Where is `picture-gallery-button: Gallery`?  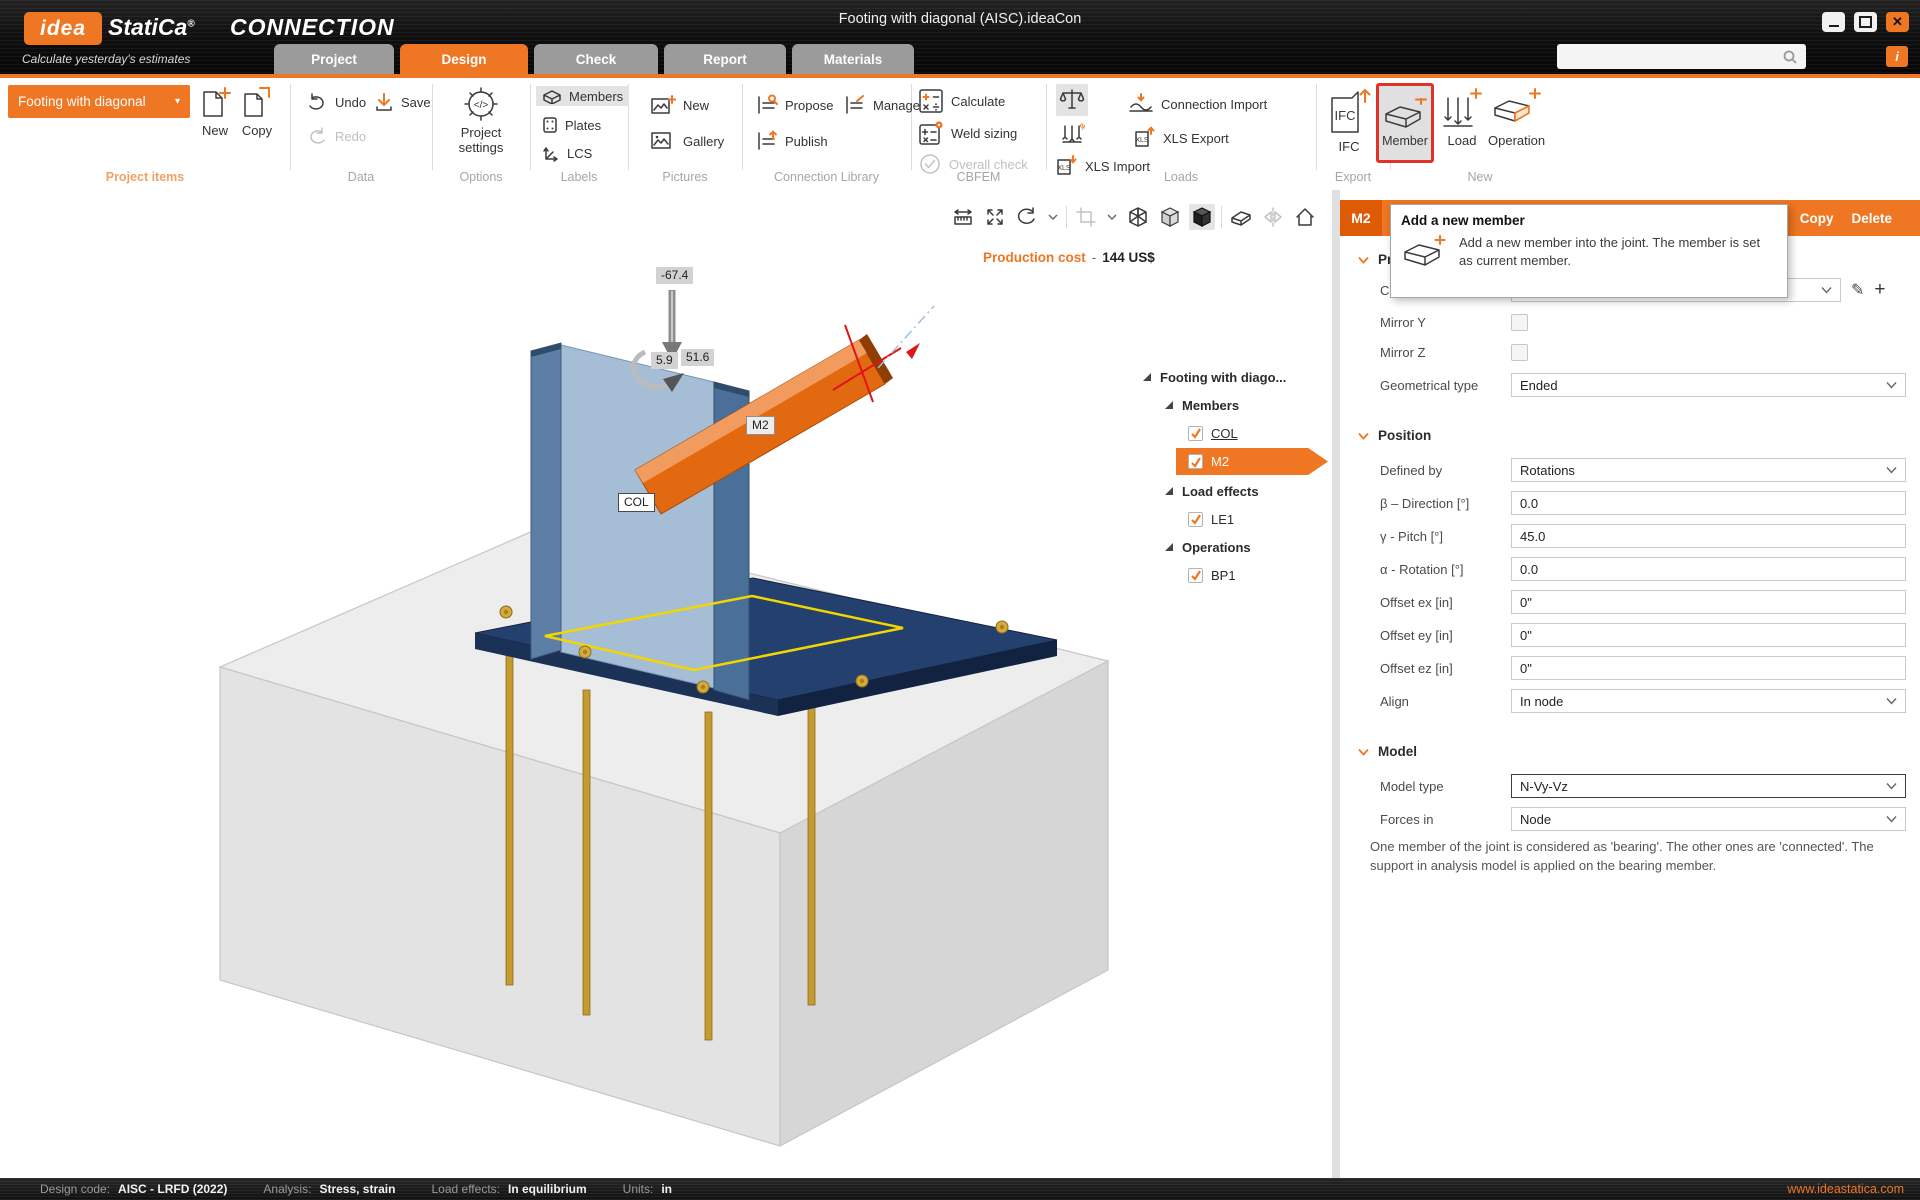 picture-gallery-button: Gallery is located at coordinates (687, 141).